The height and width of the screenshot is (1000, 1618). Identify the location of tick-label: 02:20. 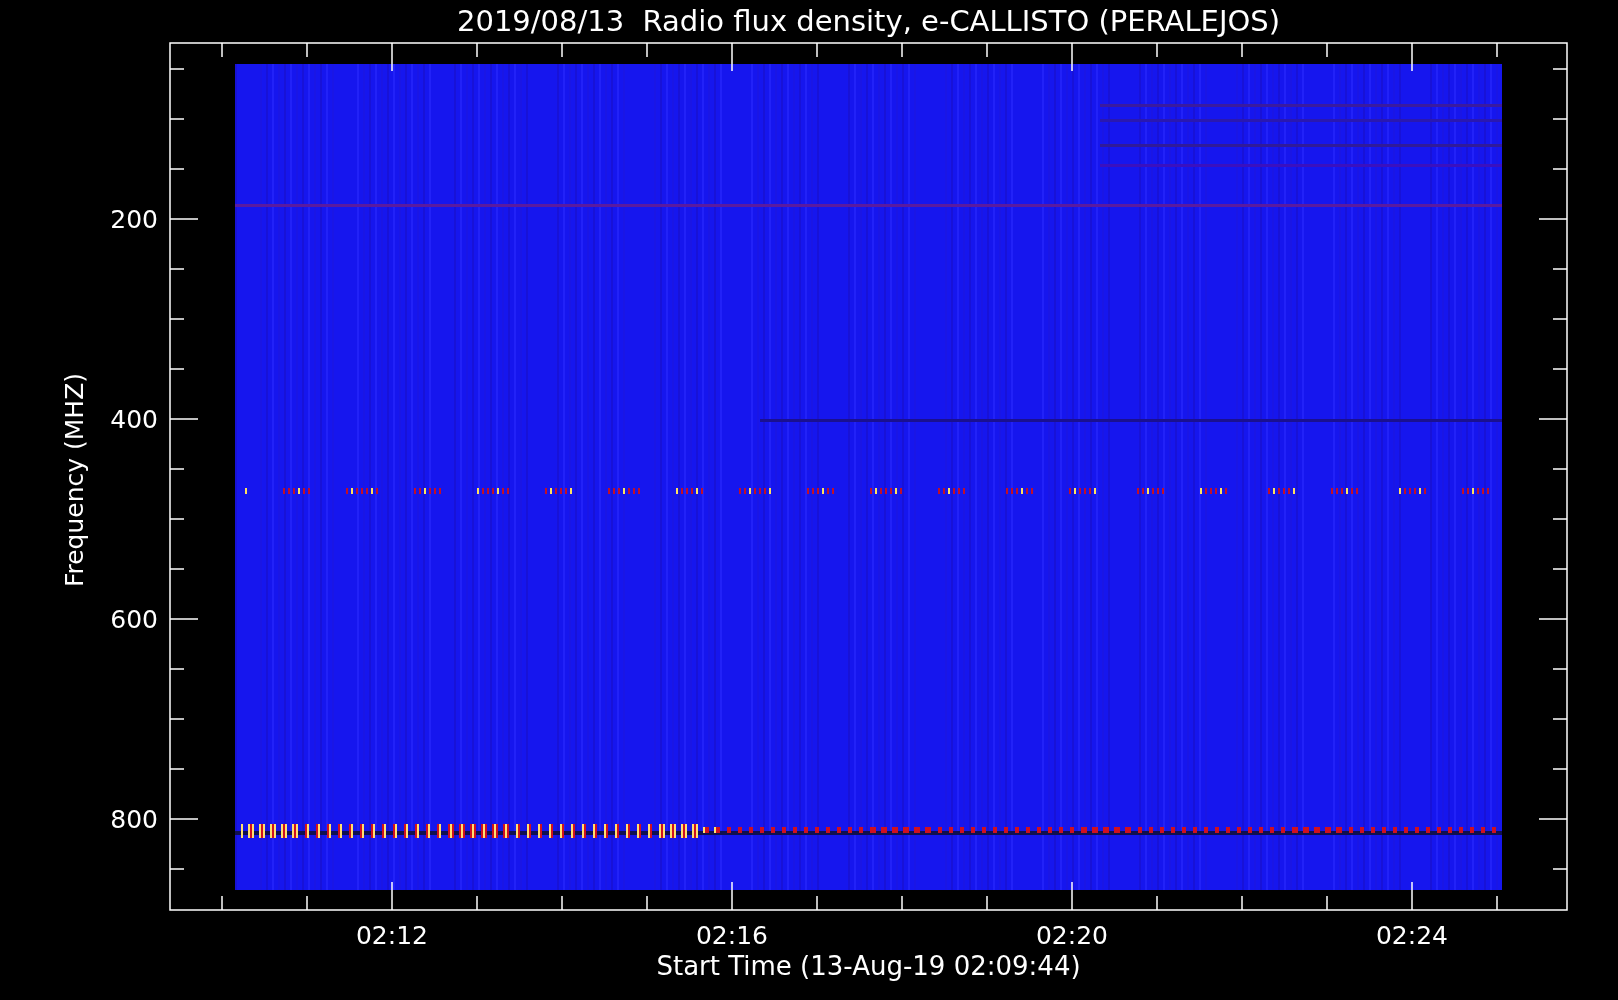
(1072, 935).